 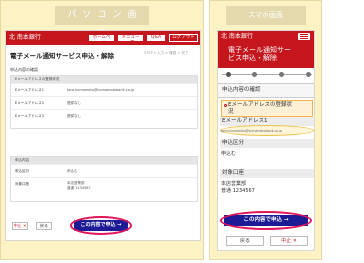 What do you see at coordinates (229, 154) in the screenshot?
I see `kubun-value: 申込む` at bounding box center [229, 154].